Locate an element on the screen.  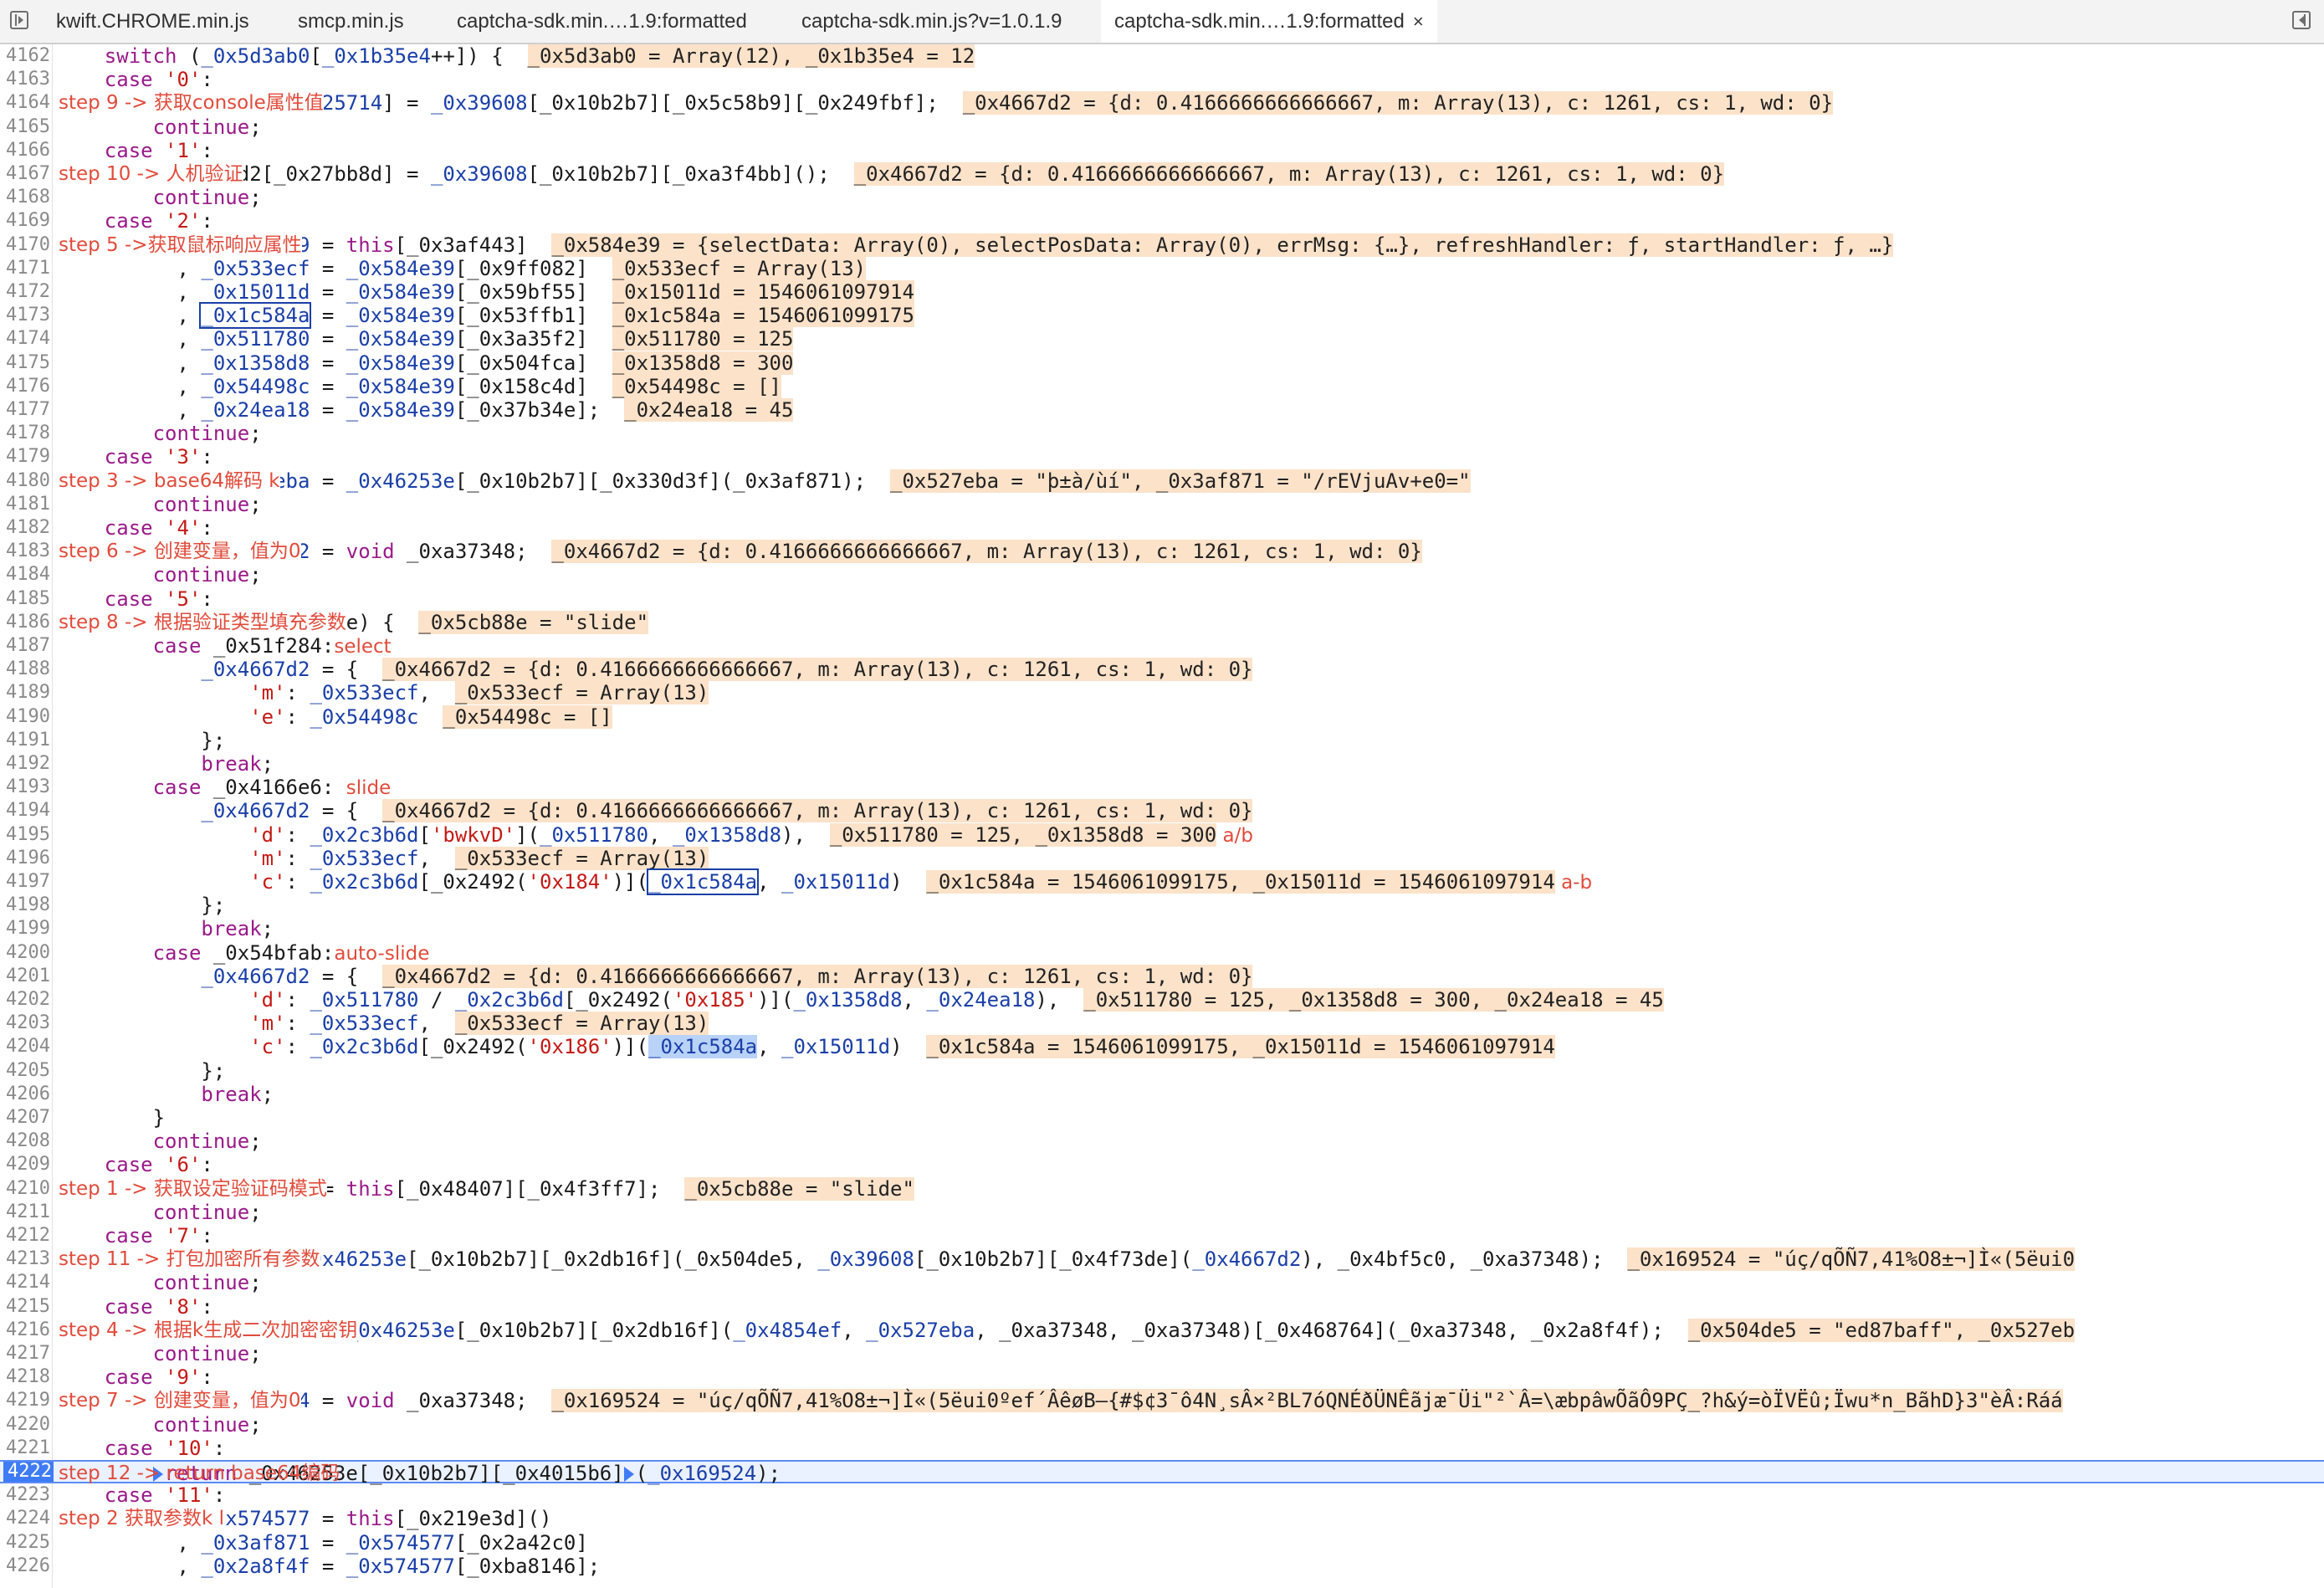
code-line: 4178 continue; is located at coordinates (1162, 433).